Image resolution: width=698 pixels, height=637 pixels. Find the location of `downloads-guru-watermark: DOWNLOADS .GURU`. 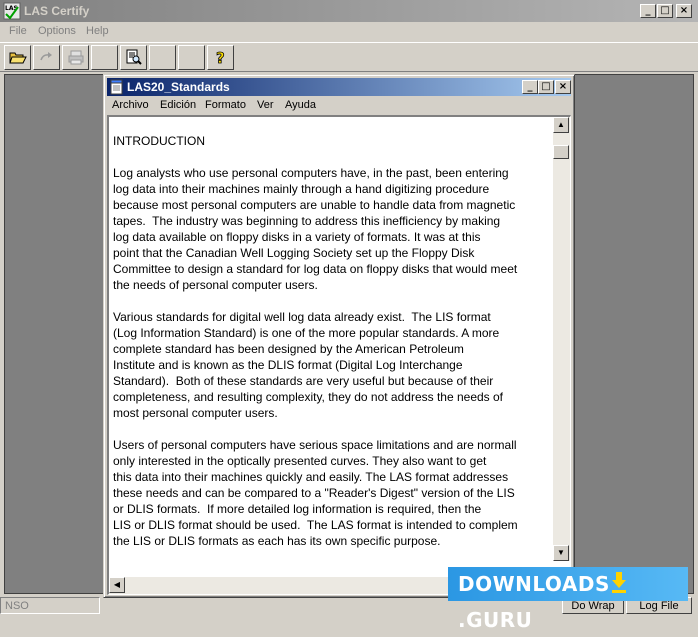

downloads-guru-watermark: DOWNLOADS .GURU is located at coordinates (568, 599).